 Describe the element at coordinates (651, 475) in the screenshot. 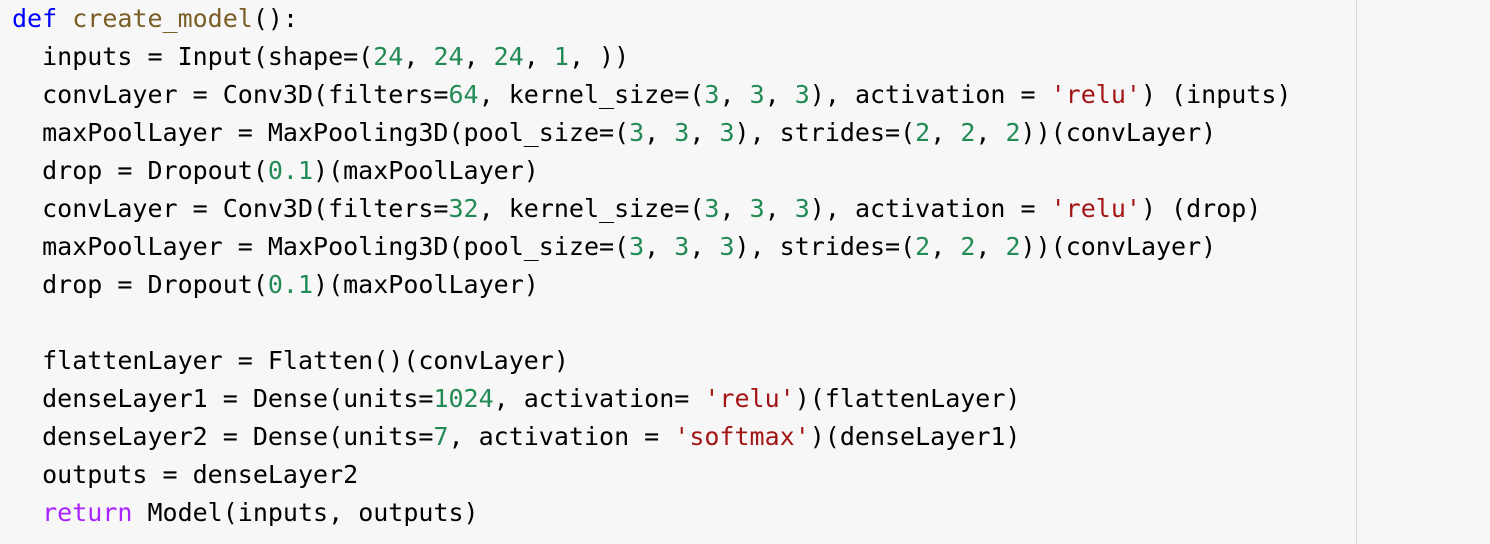

I see `code-line: outputs = denseLayer2` at that location.